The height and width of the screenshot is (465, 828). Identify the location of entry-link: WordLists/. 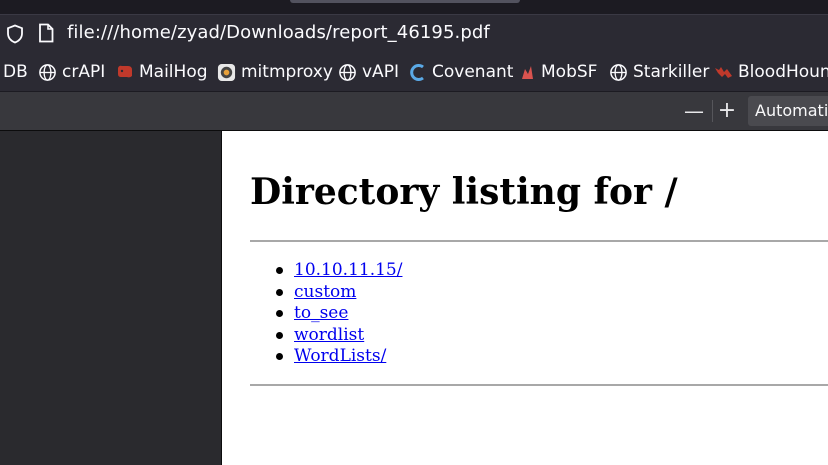
(340, 356).